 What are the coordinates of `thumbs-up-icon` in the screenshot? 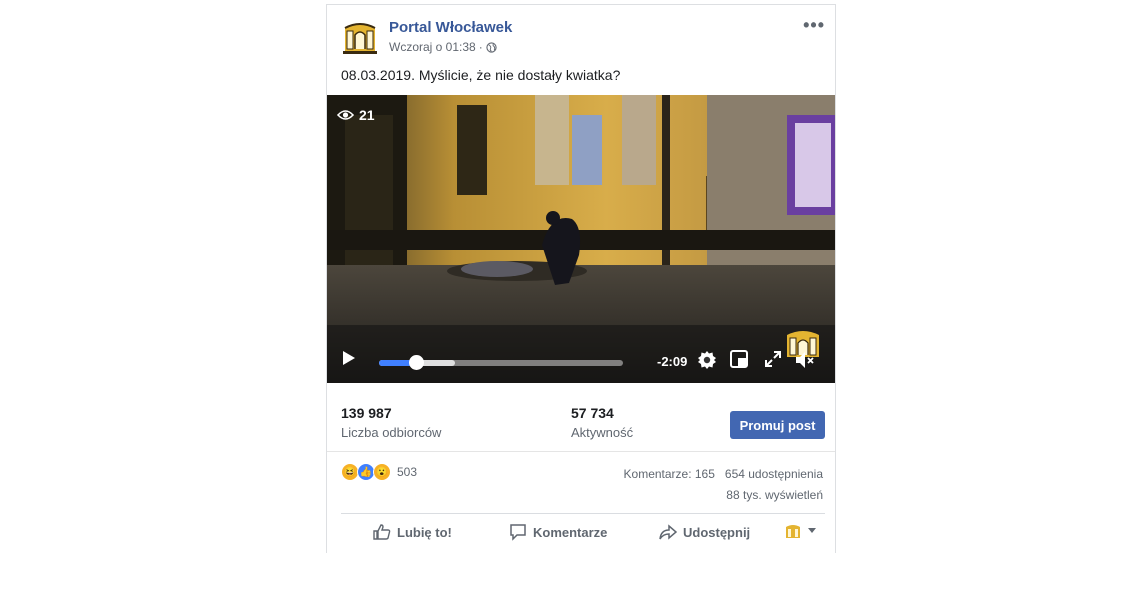 It's located at (382, 532).